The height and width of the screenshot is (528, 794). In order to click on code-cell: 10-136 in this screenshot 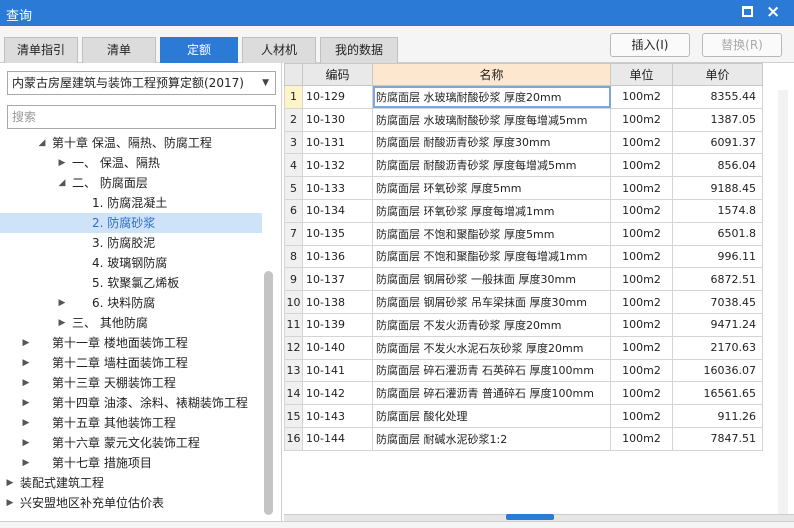, I will do `click(337, 256)`.